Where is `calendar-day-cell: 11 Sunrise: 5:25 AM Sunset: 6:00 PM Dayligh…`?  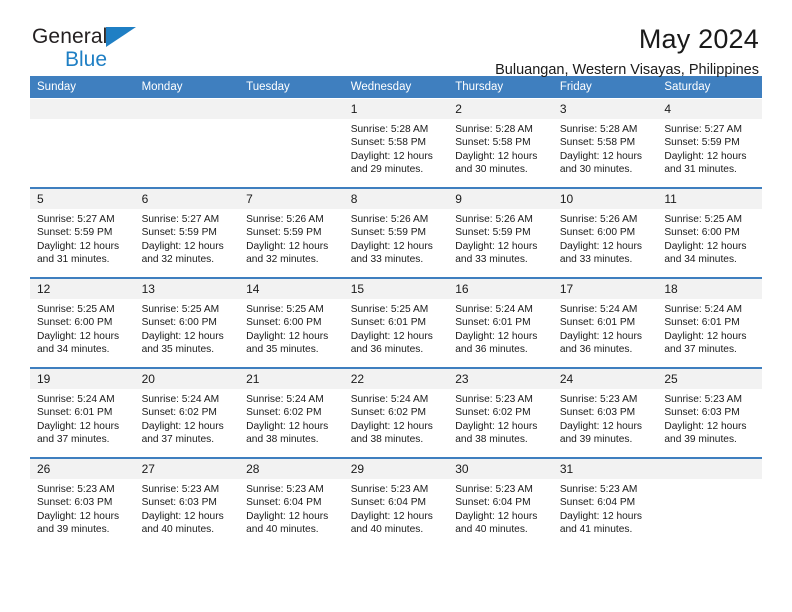 calendar-day-cell: 11 Sunrise: 5:25 AM Sunset: 6:00 PM Dayligh… is located at coordinates (709, 233).